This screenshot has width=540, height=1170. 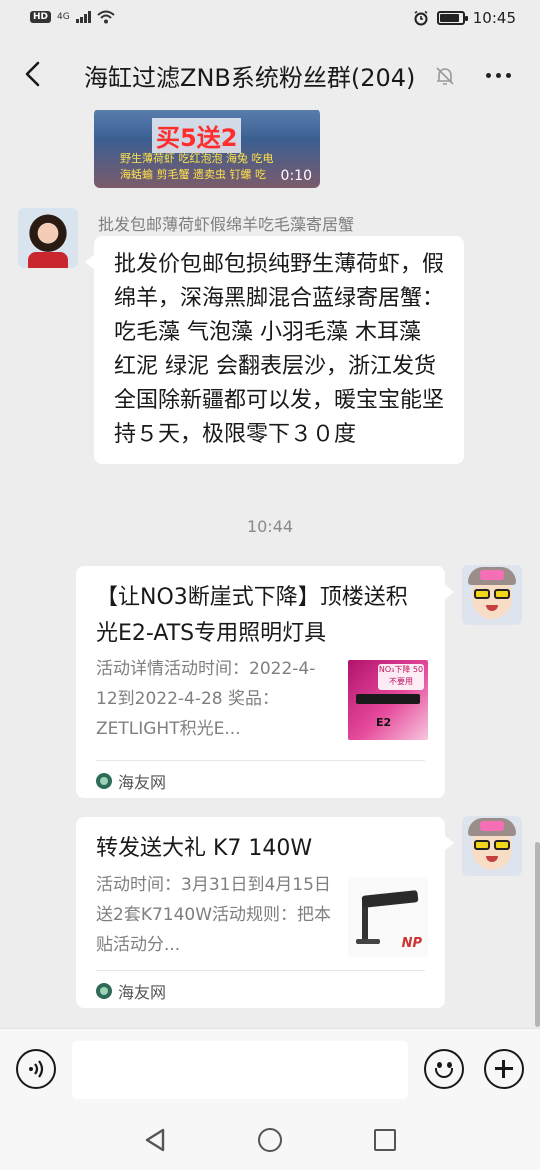 I want to click on wifi-icon, so click(x=106, y=17).